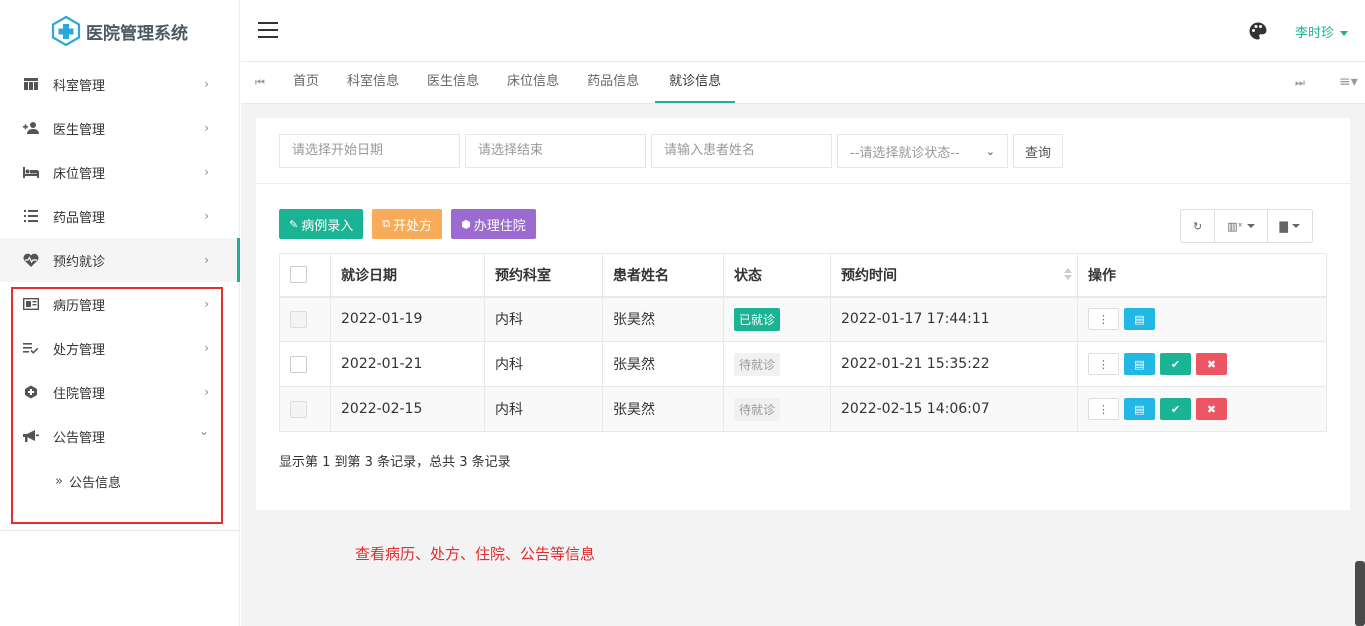  Describe the element at coordinates (137, 33) in the screenshot. I see `app-title: 医院管理系统` at that location.